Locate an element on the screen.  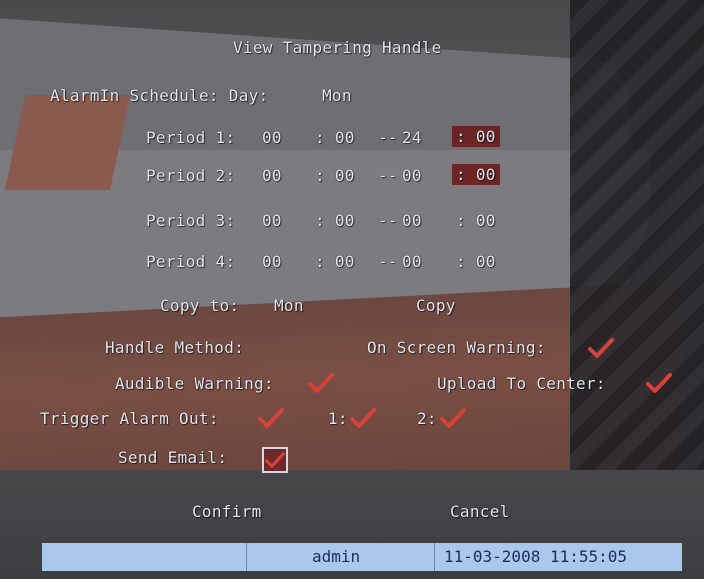
copy-to-label: Copy to: is located at coordinates (200, 305).